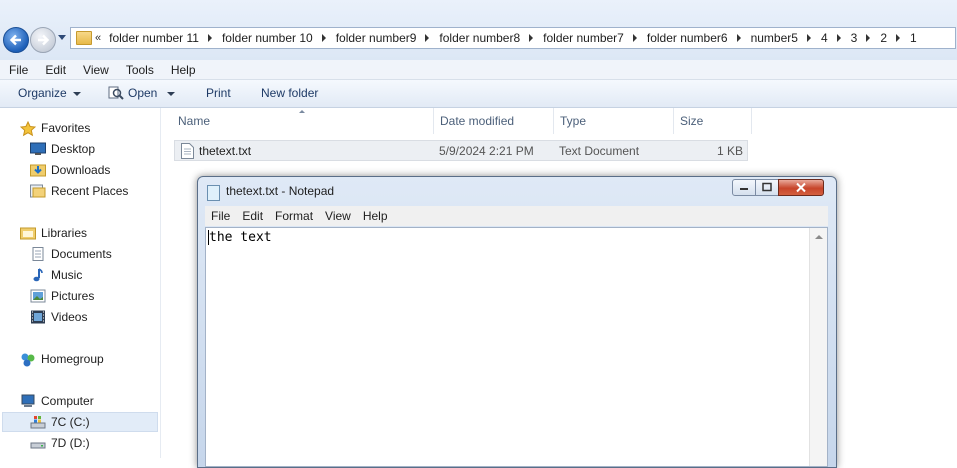  What do you see at coordinates (713, 121) in the screenshot?
I see `column-size: Size` at bounding box center [713, 121].